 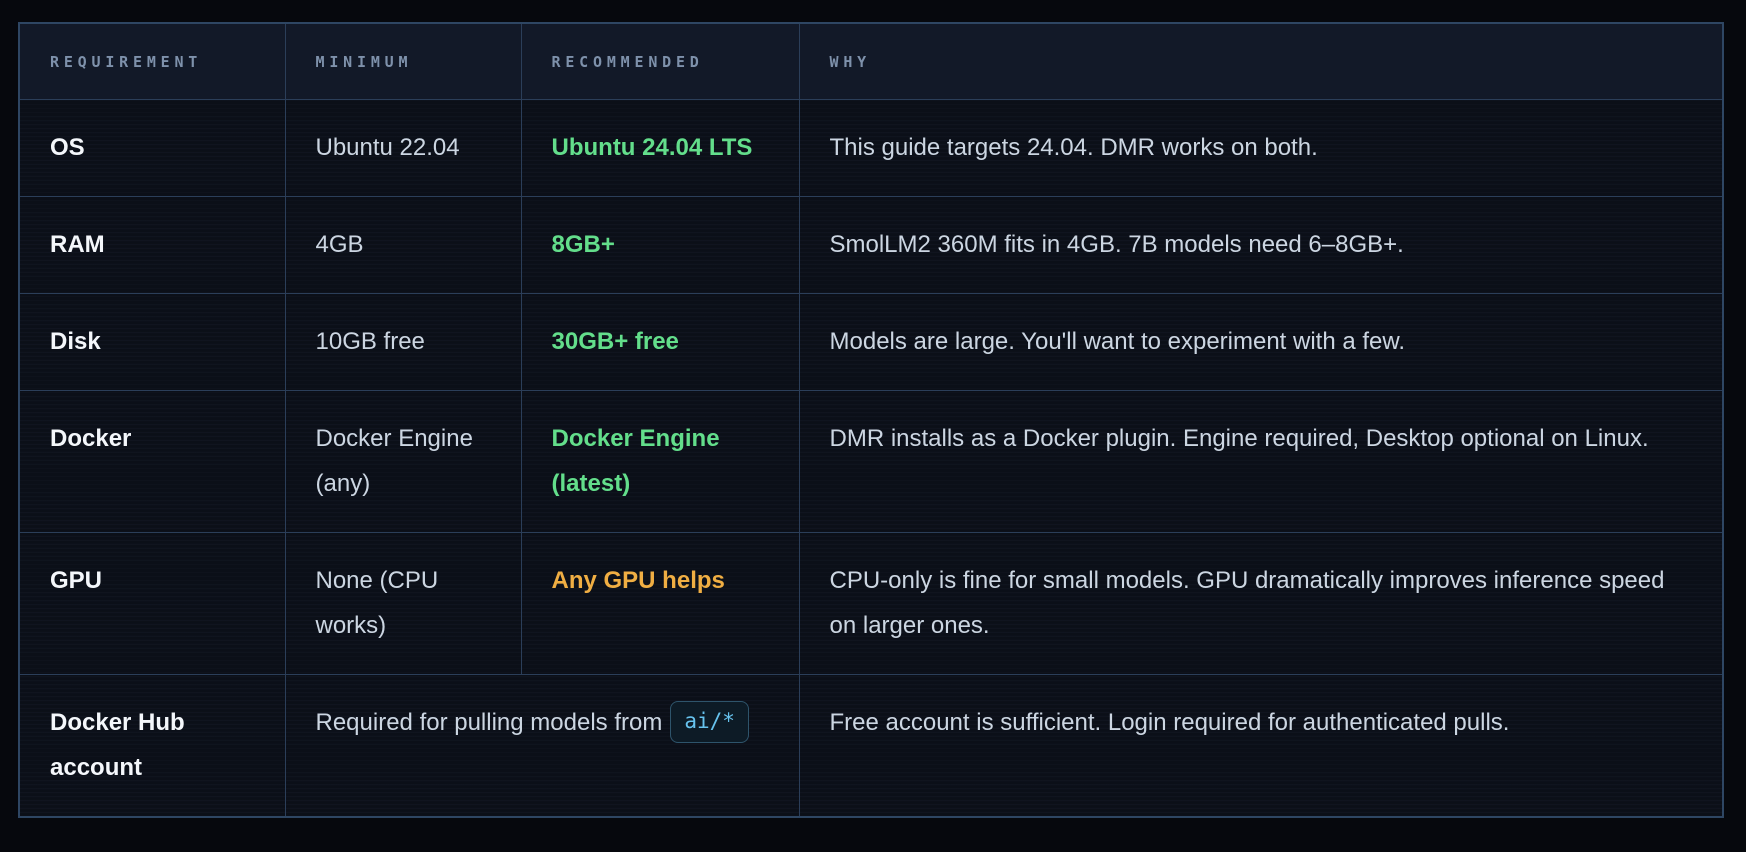 I want to click on span-text: Required for pulling models from, so click(x=489, y=722).